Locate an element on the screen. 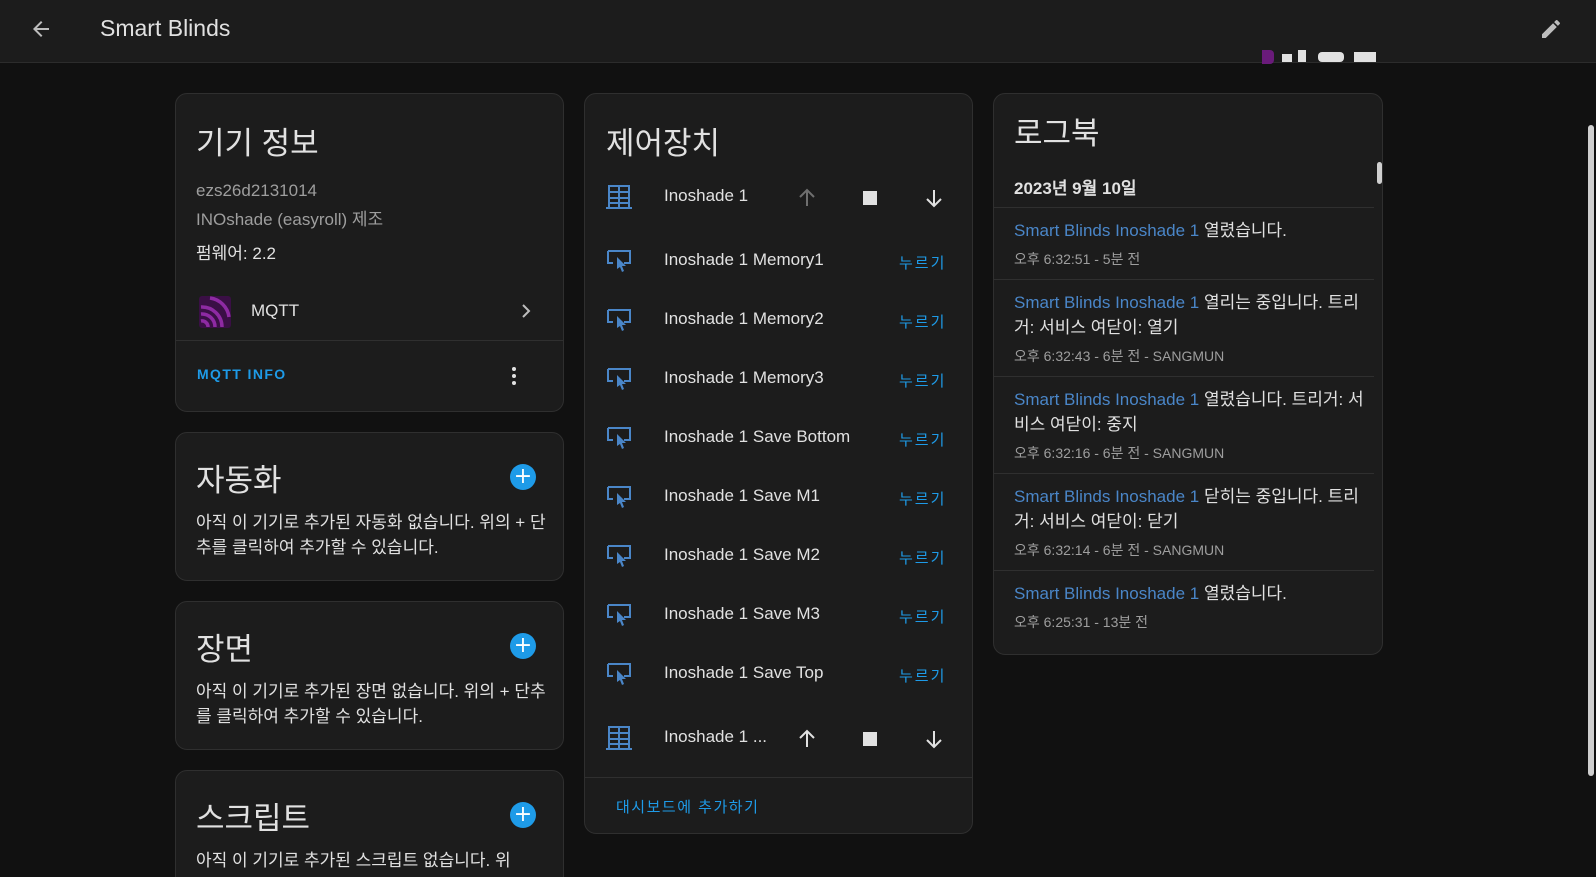 This screenshot has height=877, width=1596. cover-label: Inoshade 1 is located at coordinates (706, 195).